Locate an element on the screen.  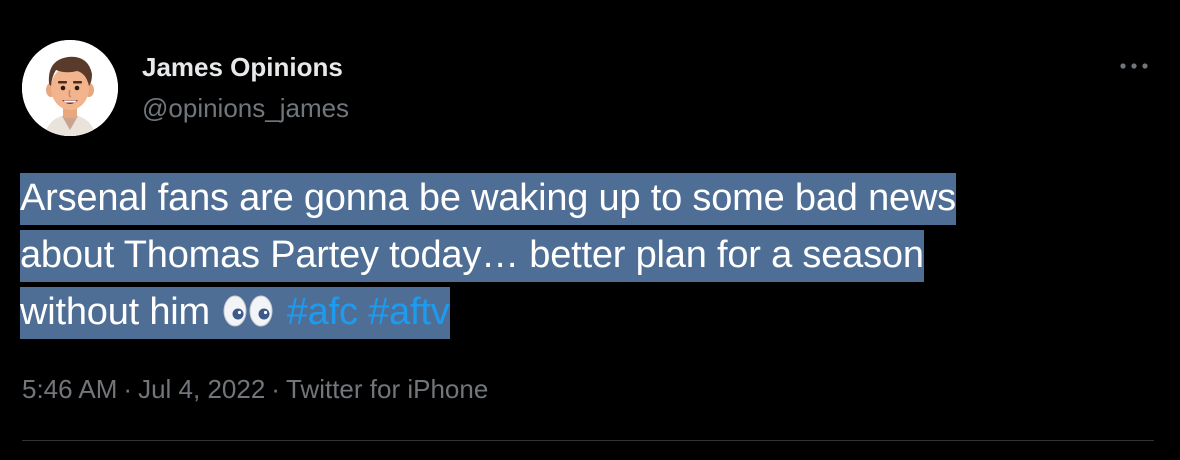
author-display-name: James Opinions is located at coordinates (242, 67).